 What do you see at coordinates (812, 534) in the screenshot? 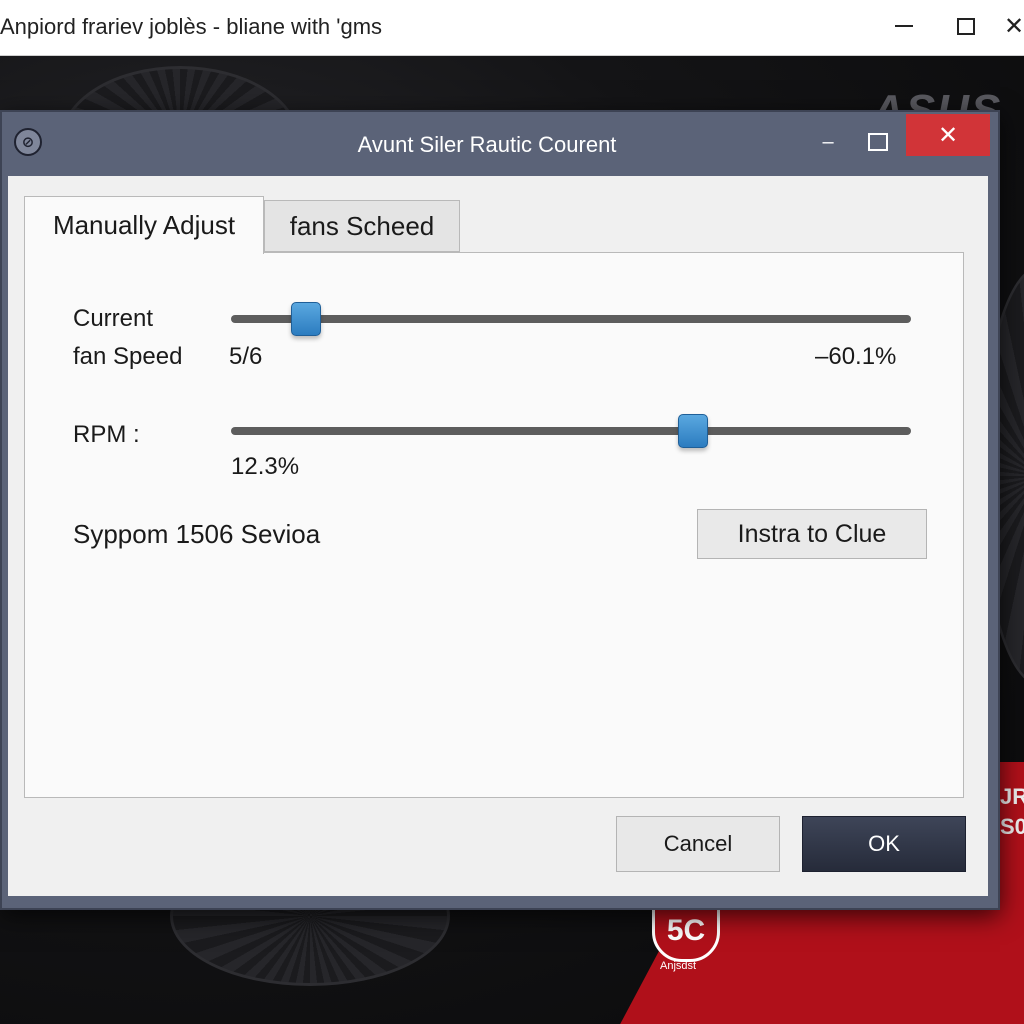
I see `apply-side-button: Instra to Clue` at bounding box center [812, 534].